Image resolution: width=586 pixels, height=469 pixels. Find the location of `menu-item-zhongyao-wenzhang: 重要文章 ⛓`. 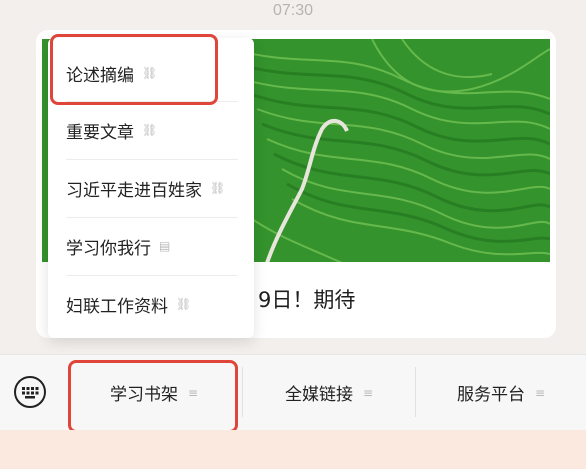

menu-item-zhongyao-wenzhang: 重要文章 ⛓ is located at coordinates (151, 130).